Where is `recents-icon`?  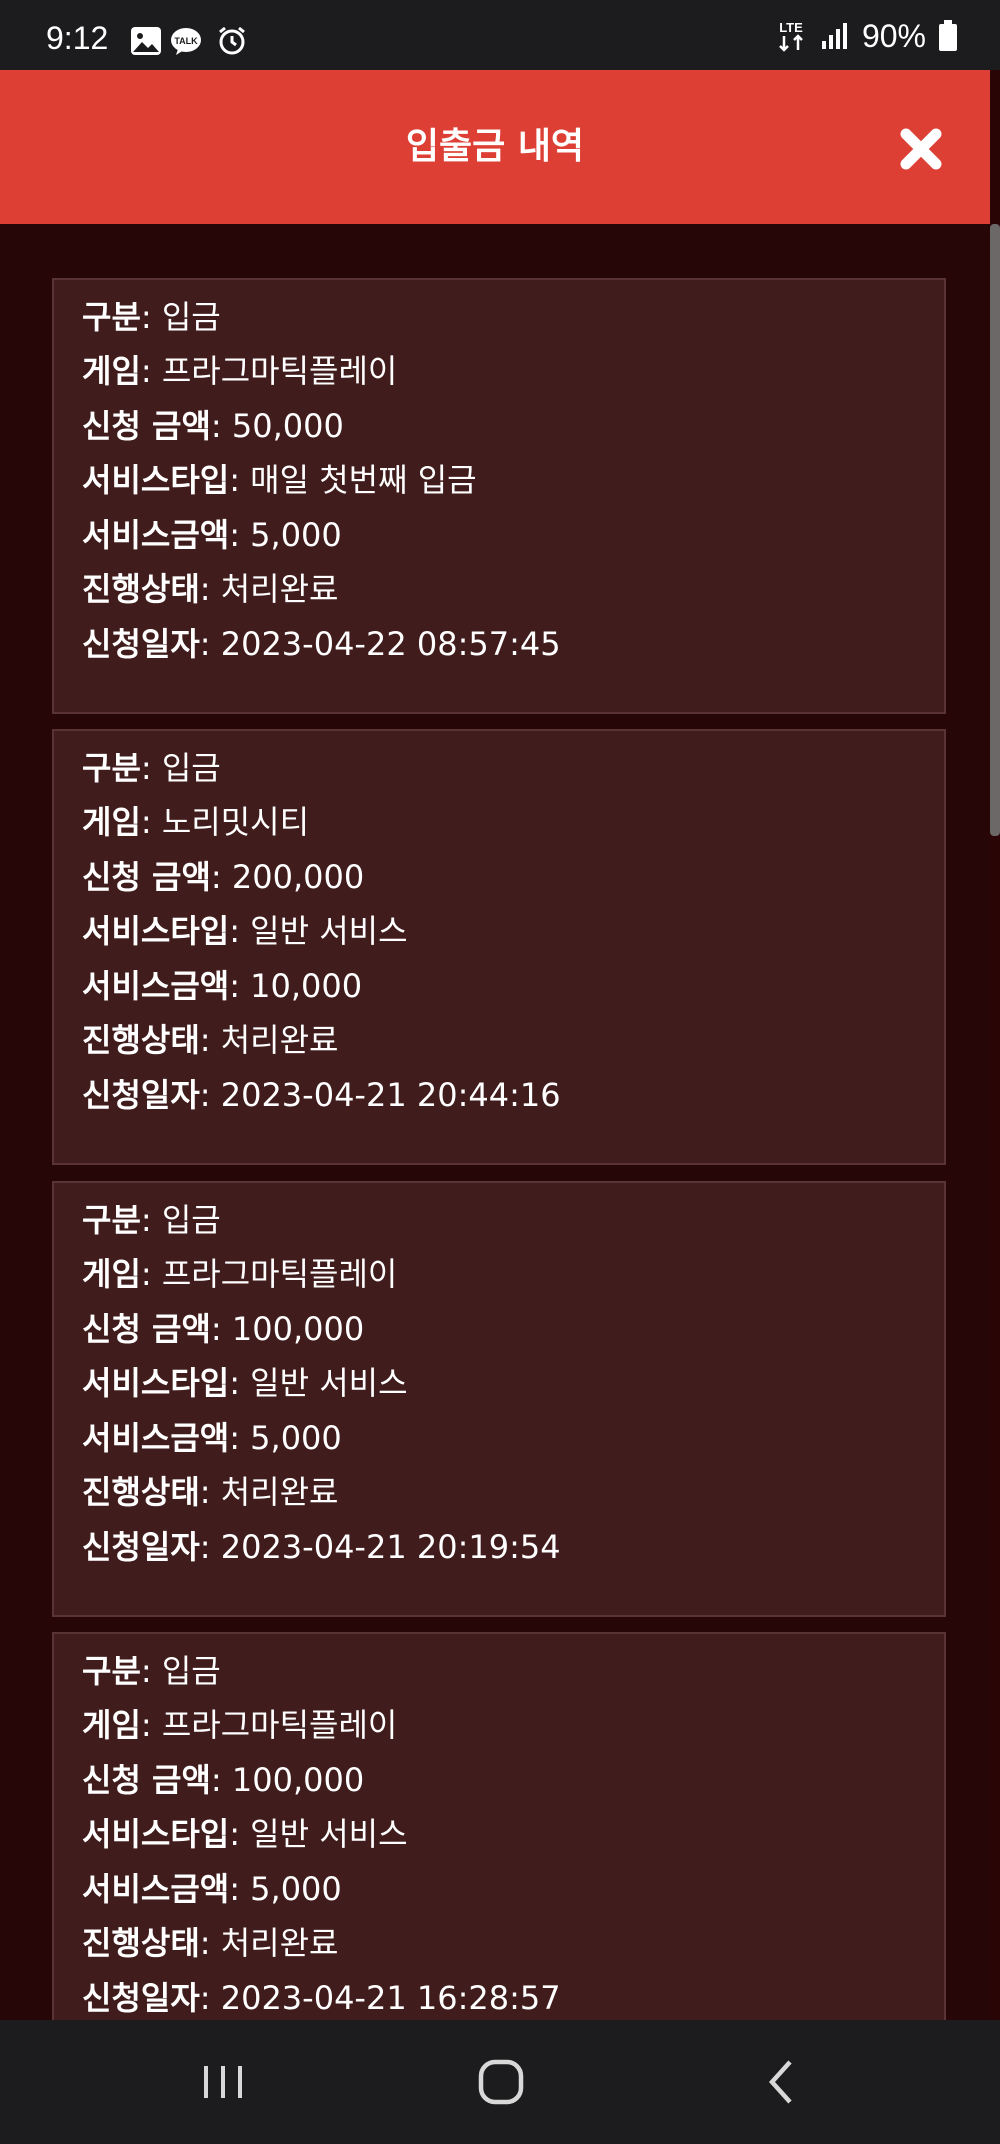
recents-icon is located at coordinates (223, 2082).